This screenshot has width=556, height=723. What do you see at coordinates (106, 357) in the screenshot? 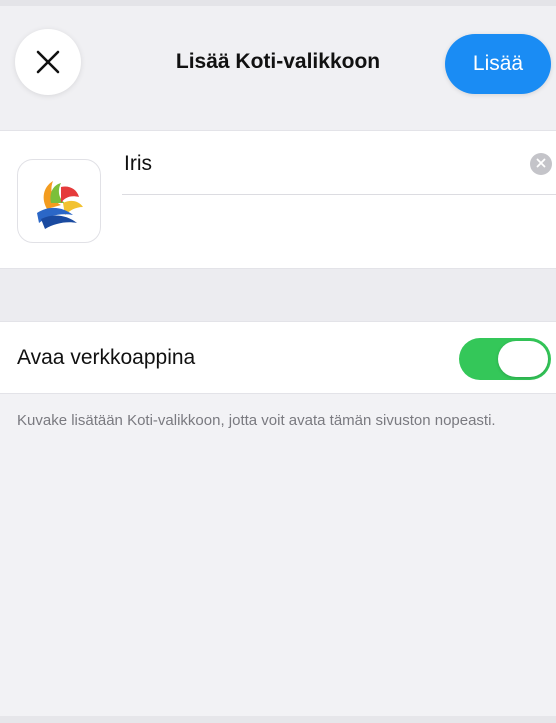
I see `open-as-web-app-label: Avaa verkkoappina` at bounding box center [106, 357].